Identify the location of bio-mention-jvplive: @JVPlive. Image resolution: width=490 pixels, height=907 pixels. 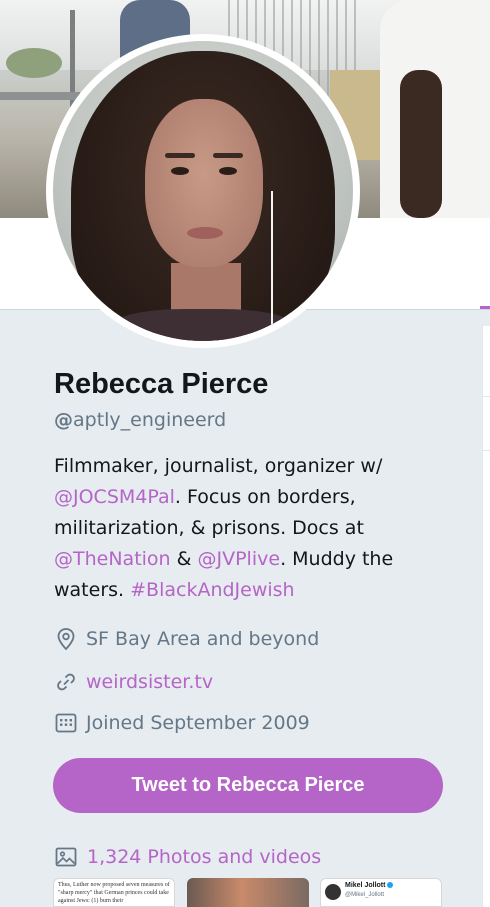
(239, 559).